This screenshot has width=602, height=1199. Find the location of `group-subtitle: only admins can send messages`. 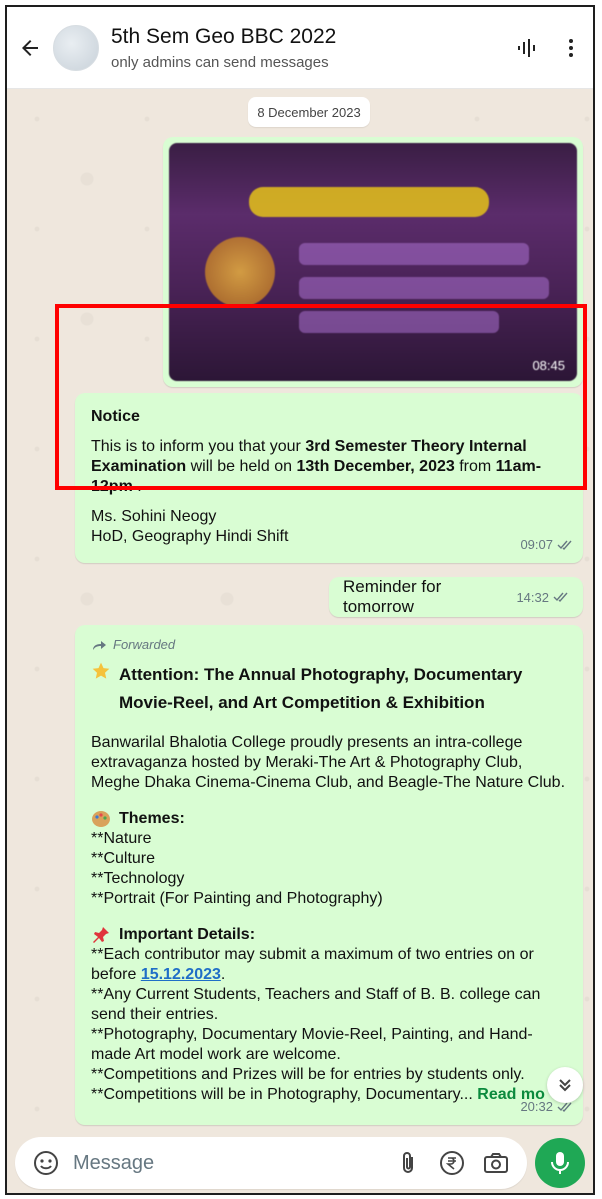

group-subtitle: only admins can send messages is located at coordinates (220, 62).